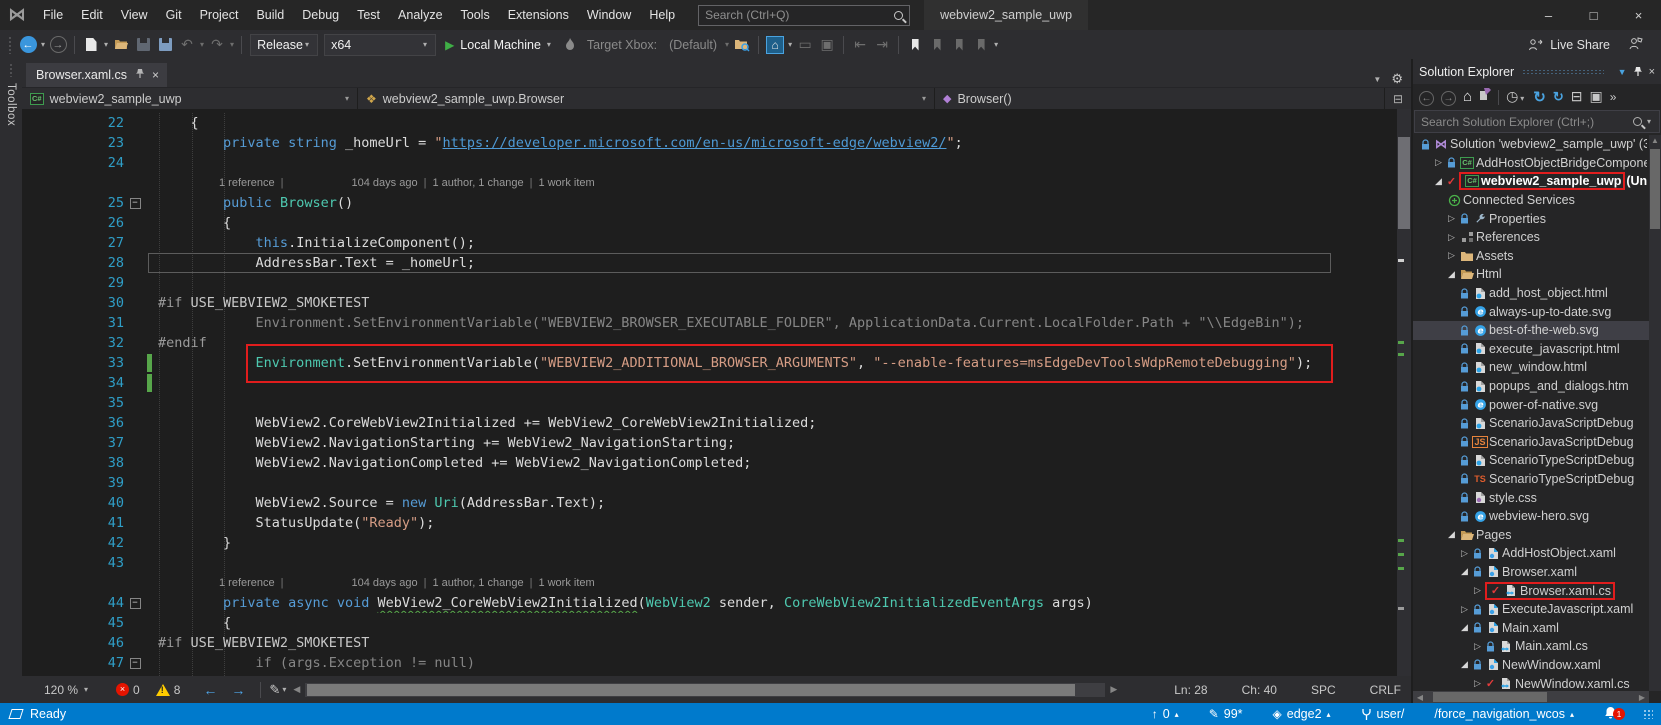 This screenshot has width=1661, height=725. Describe the element at coordinates (174, 15) in the screenshot. I see `menu-git: Git` at that location.